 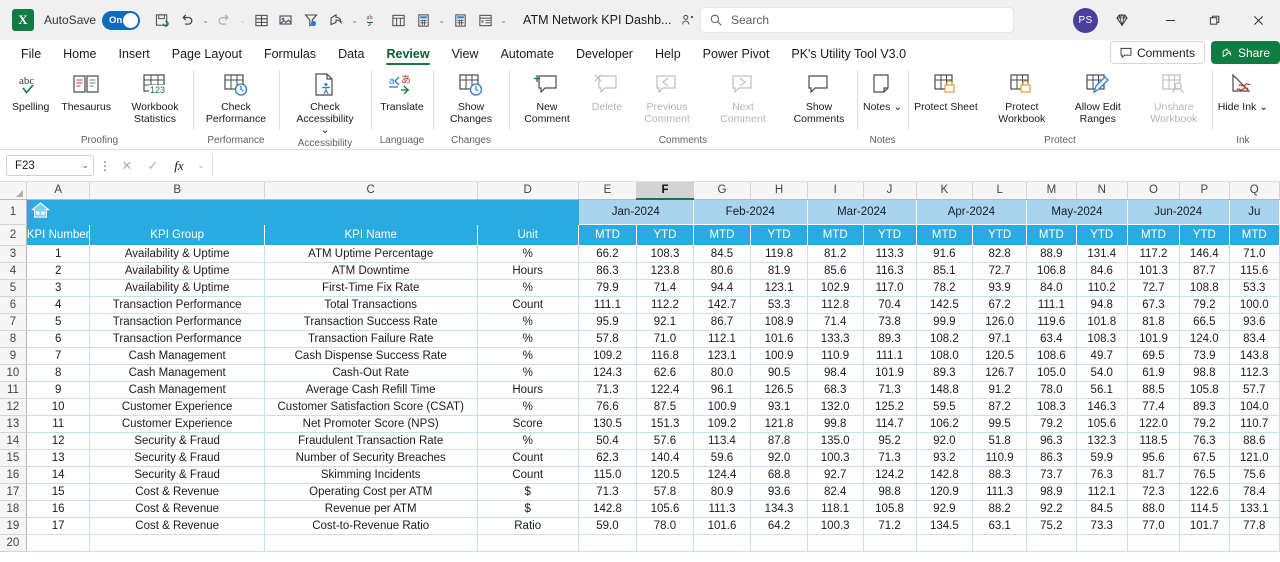 I want to click on check-accessibility-button: Check Accessibility ⌄, so click(x=325, y=103).